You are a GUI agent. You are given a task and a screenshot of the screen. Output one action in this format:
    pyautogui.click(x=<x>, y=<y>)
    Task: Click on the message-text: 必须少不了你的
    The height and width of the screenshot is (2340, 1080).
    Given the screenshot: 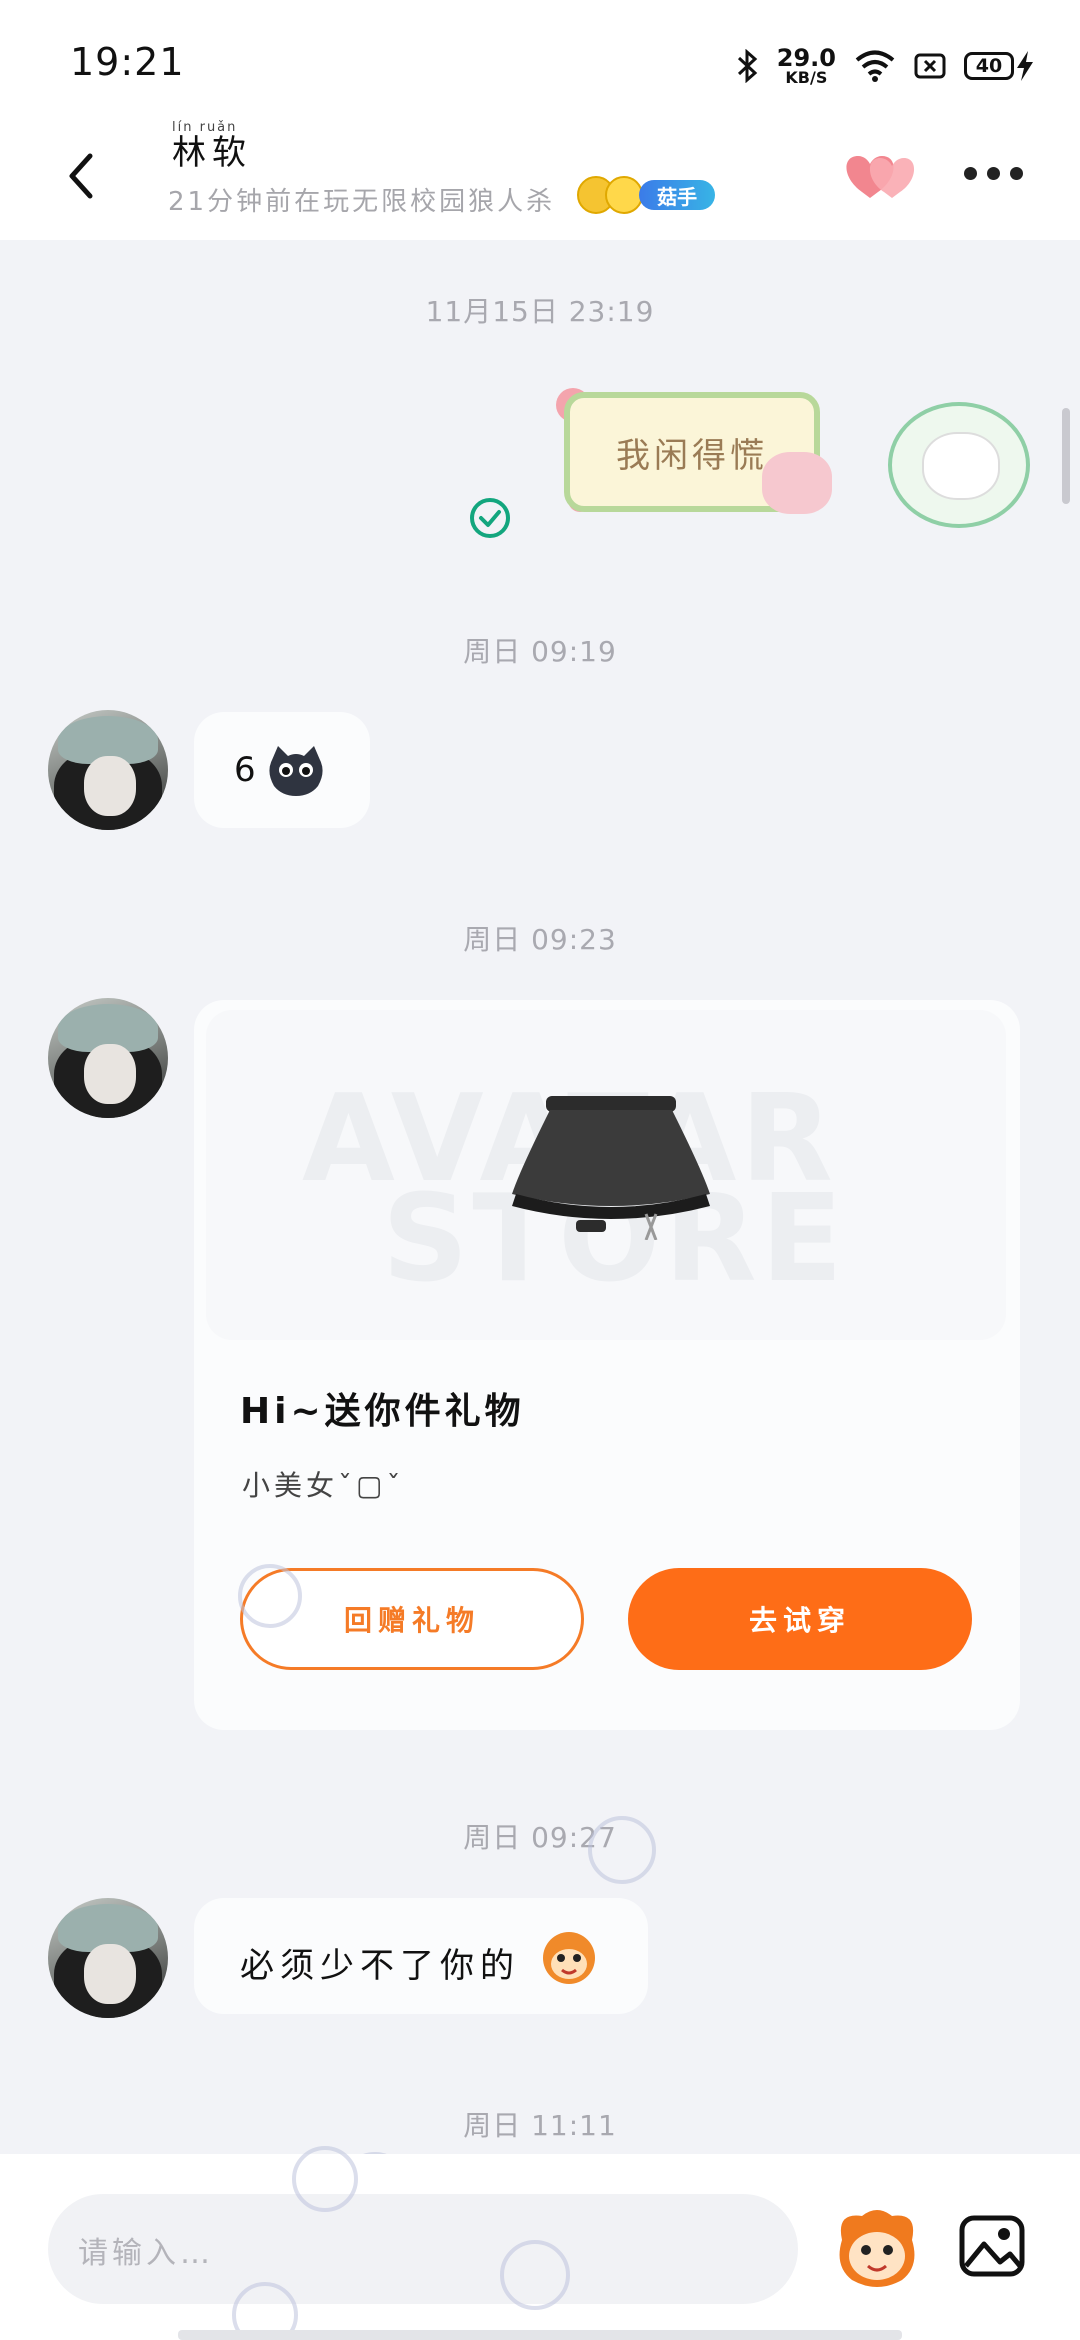 What is the action you would take?
    pyautogui.click(x=380, y=1966)
    